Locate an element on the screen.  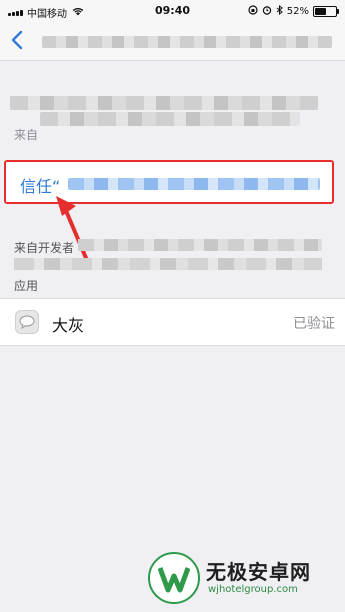
watermark: 无极安卓网 wjhotelgroup.com is located at coordinates (244, 578).